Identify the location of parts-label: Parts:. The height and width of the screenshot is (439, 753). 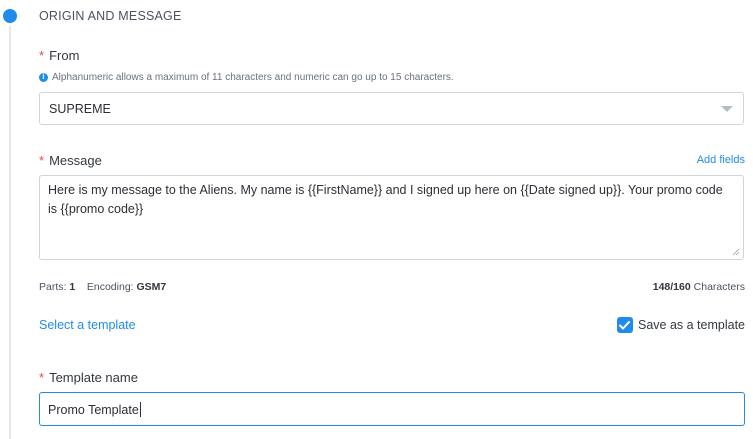
(53, 287).